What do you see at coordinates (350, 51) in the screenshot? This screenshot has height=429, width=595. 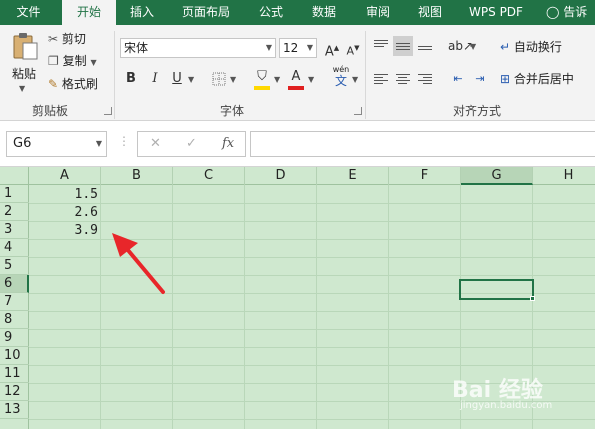 I see `shrink-font-icon: A` at bounding box center [350, 51].